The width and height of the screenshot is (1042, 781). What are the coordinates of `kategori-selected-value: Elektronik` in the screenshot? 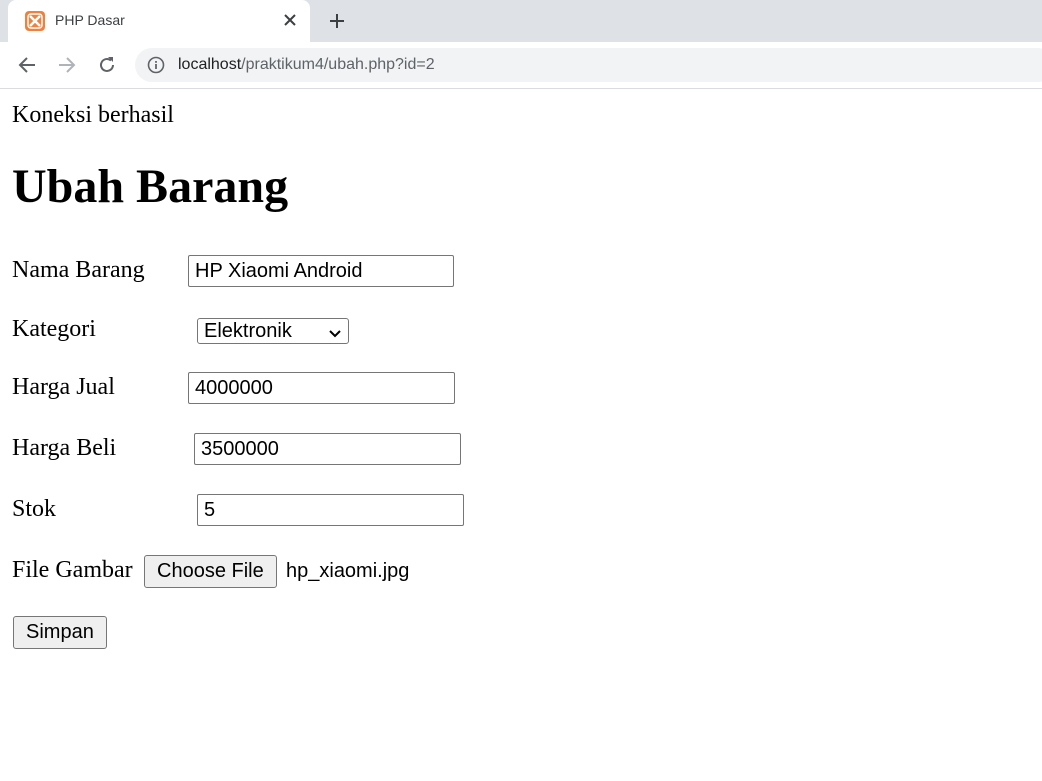 It's located at (248, 331).